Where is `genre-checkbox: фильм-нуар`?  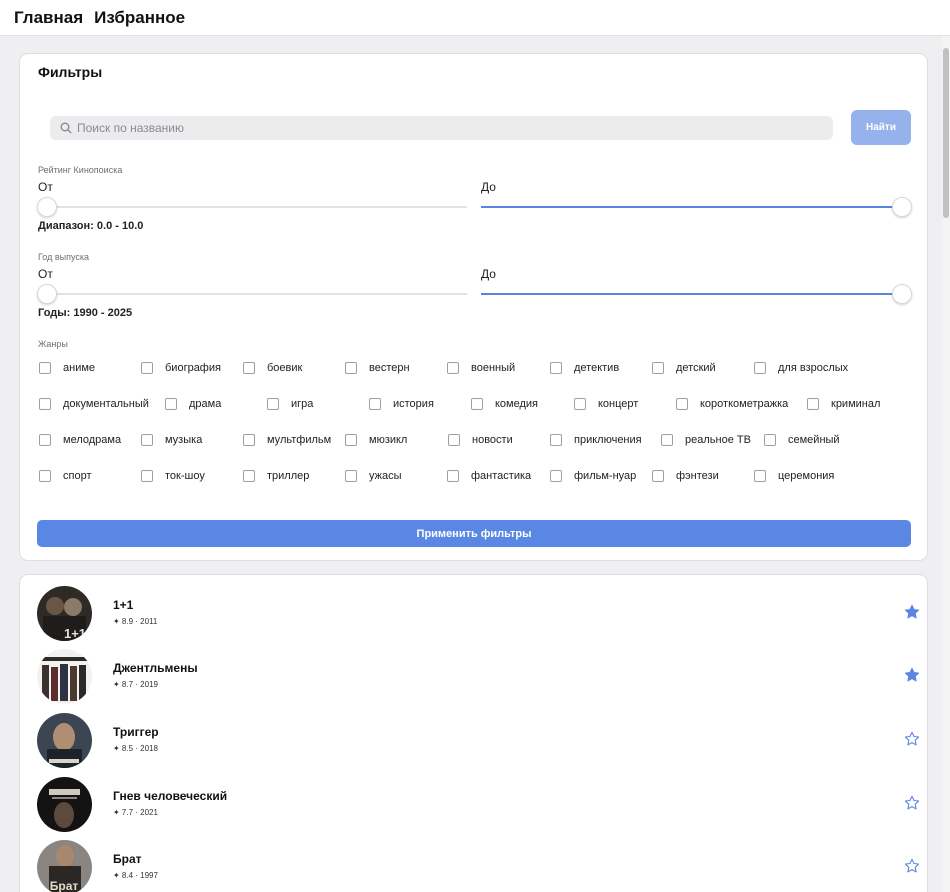 genre-checkbox: фильм-нуар is located at coordinates (593, 476).